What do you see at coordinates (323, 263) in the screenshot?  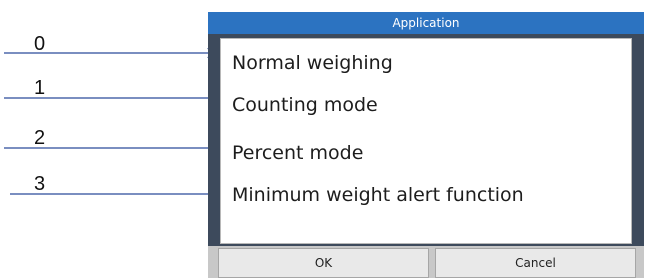 I see `ok-button: OK` at bounding box center [323, 263].